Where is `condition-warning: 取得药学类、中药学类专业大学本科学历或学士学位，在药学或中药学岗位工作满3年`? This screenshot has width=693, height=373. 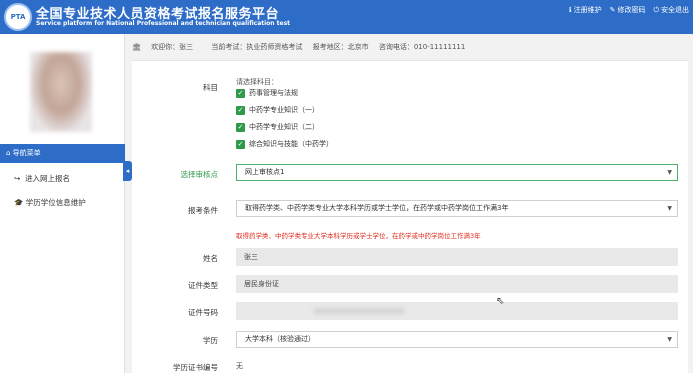
condition-warning: 取得药学类、中药学类专业大学本科学历或学士学位，在药学或中药学岗位工作满3年 is located at coordinates (358, 236).